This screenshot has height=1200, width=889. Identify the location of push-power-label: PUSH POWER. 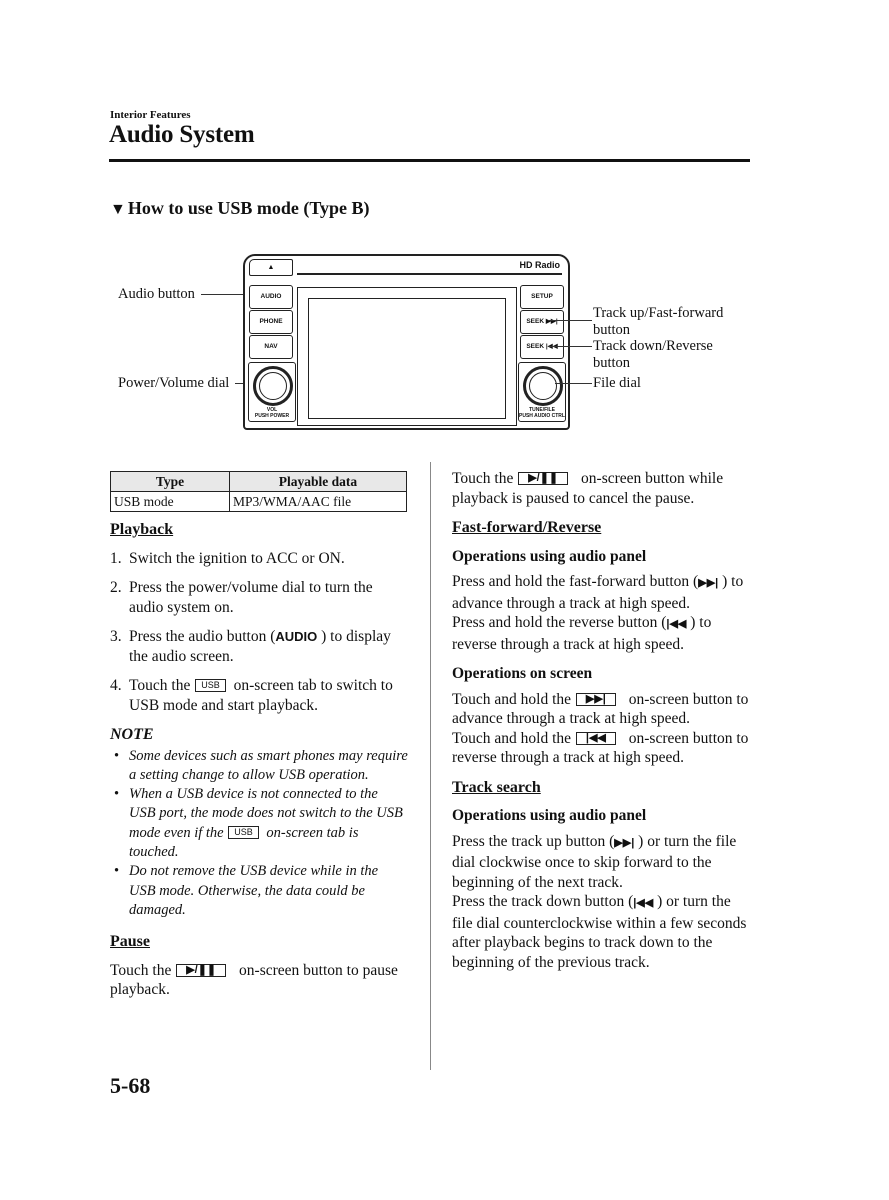
(272, 416).